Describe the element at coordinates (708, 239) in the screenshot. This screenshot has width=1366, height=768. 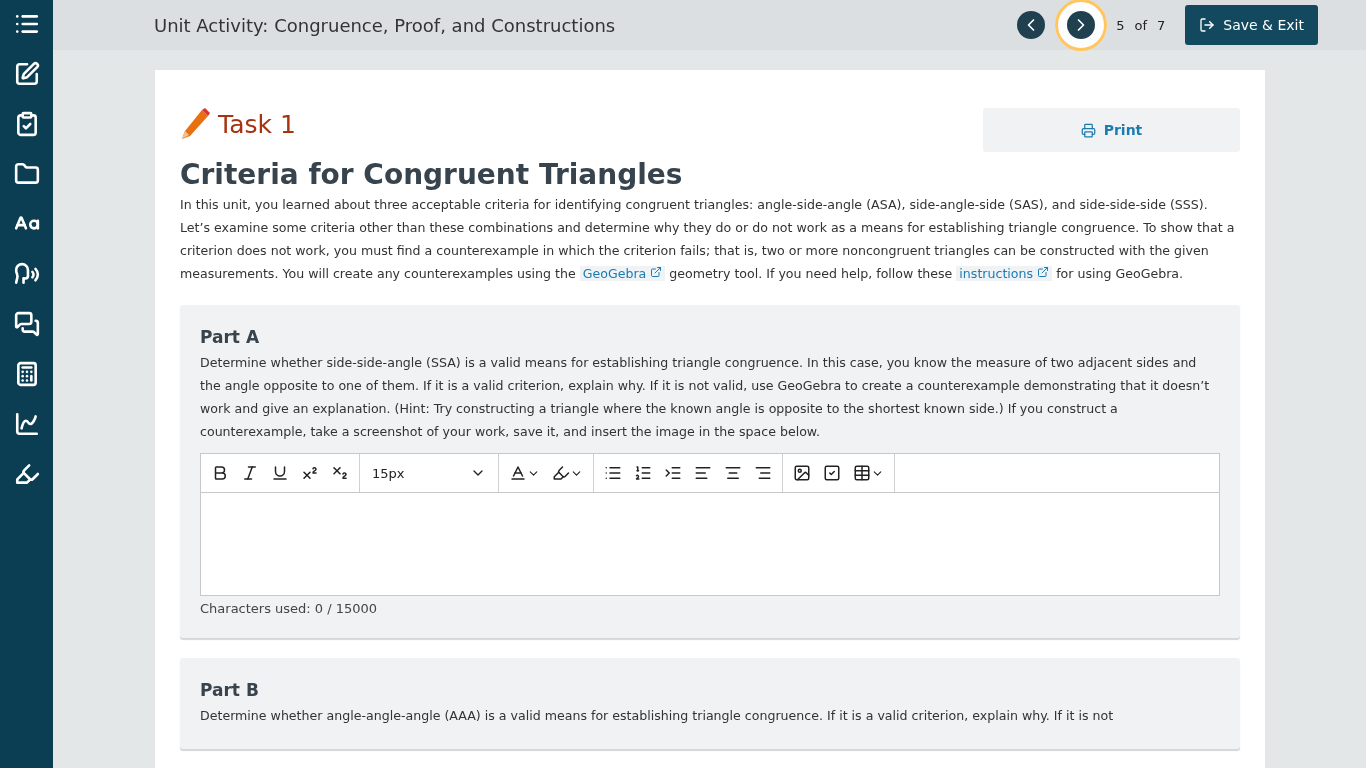
I see `intro-paragraph: In this unit, you learned about three acceptable criteria for identifying congruent triangles: angle-side-angle (ASA), side-angle-side (SAS), and side-side-side (SSS). Let’s examine some criteria other than these combinations and determine why they do or do not work as a means for establishing triangle congruence. To show that a criterion does not work, you must find a counterexample in which the criterion fails; that is, two or more noncongruent triangles can be constructed with the given measurements. You will create any counterexamples using the GeoGebra geometry tool. If you need help, follow these instructions for using GeoGebra.` at that location.